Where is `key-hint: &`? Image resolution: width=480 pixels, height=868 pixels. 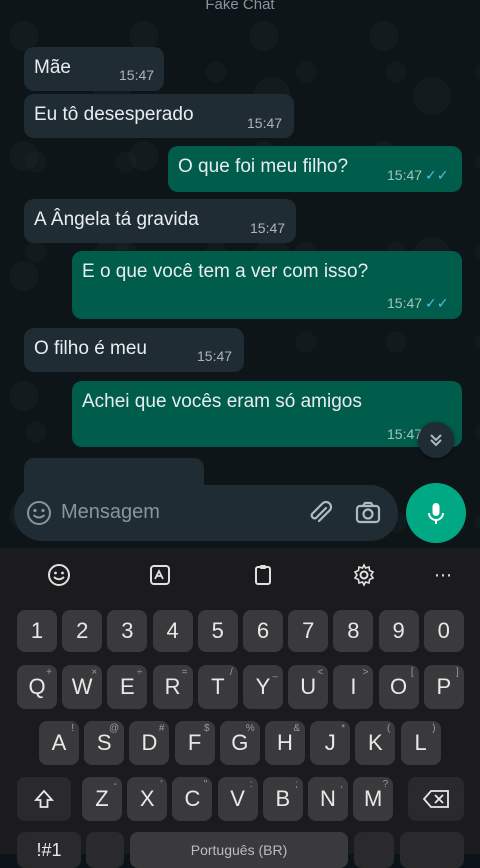
key-hint: & is located at coordinates (296, 728).